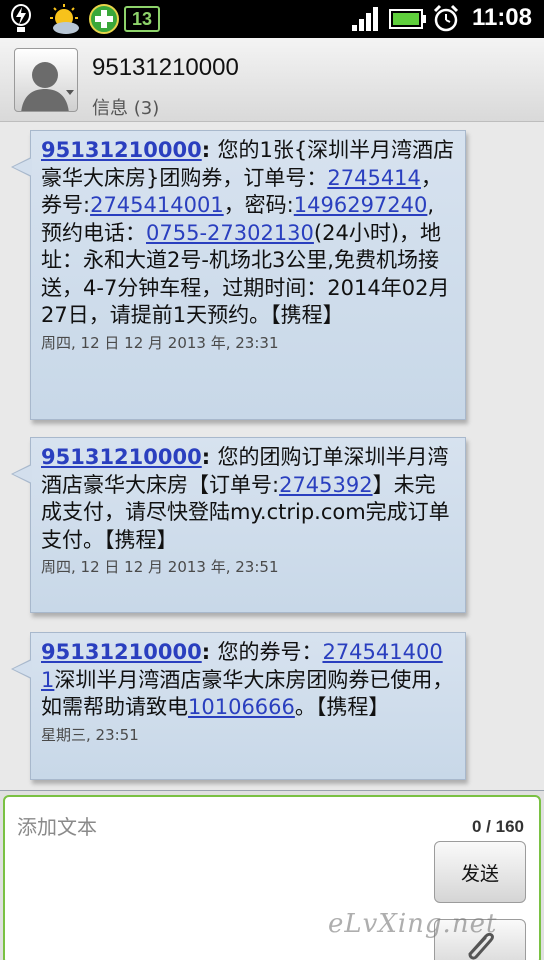 The width and height of the screenshot is (544, 960). Describe the element at coordinates (272, 19) in the screenshot. I see `status-bar: 13 11:08` at that location.